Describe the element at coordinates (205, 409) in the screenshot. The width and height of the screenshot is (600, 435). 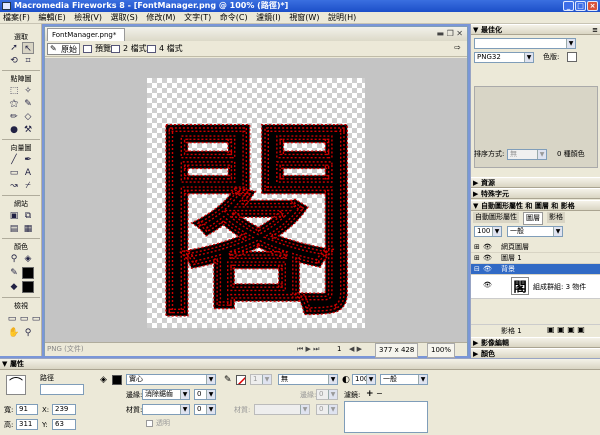
I see `texture-amount-field: 0 ▼` at that location.